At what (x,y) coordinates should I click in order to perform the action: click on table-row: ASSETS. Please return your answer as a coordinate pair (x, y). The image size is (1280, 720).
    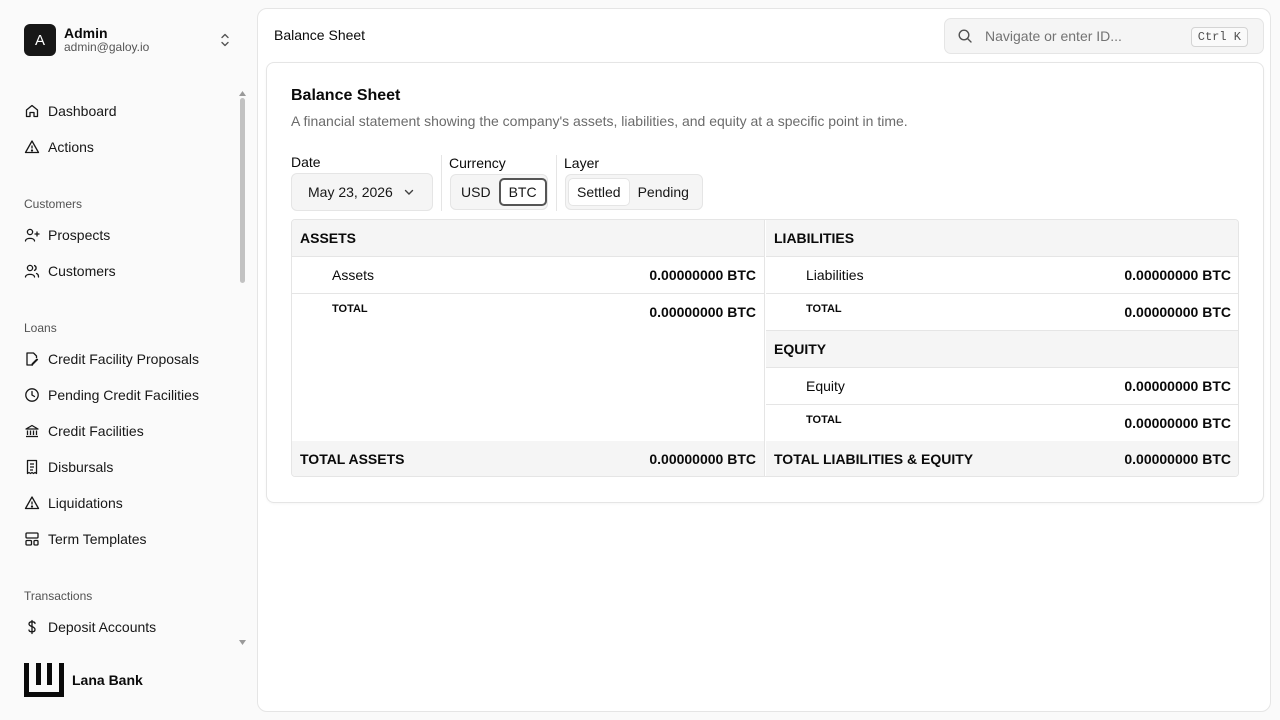
    Looking at the image, I should click on (528, 238).